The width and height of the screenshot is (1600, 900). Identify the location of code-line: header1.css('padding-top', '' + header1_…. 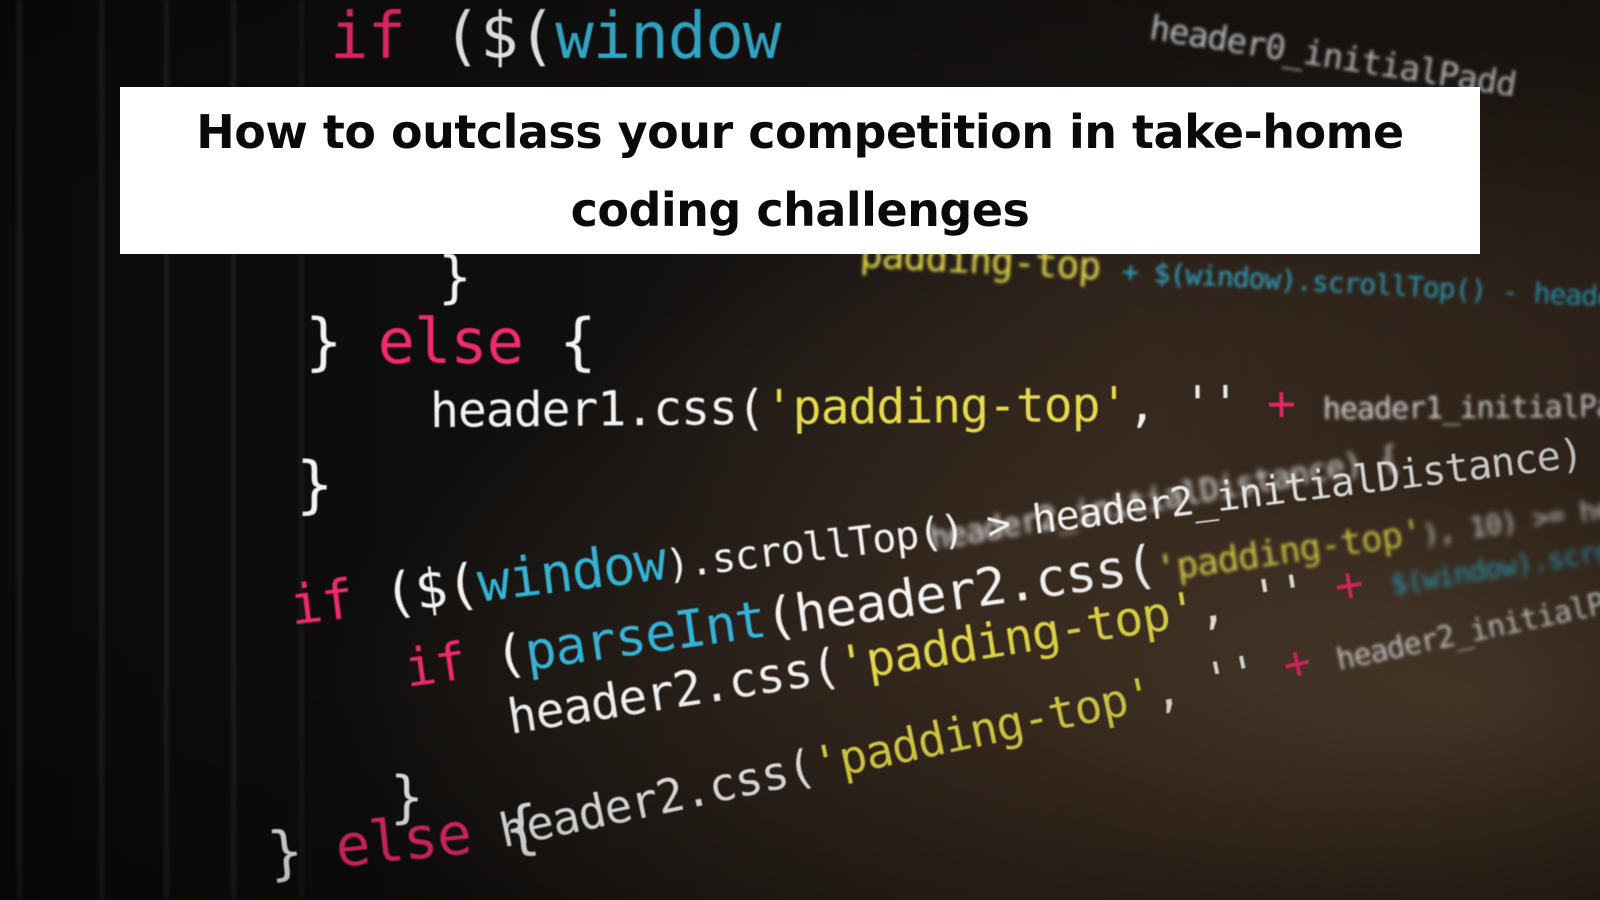
(1015, 405).